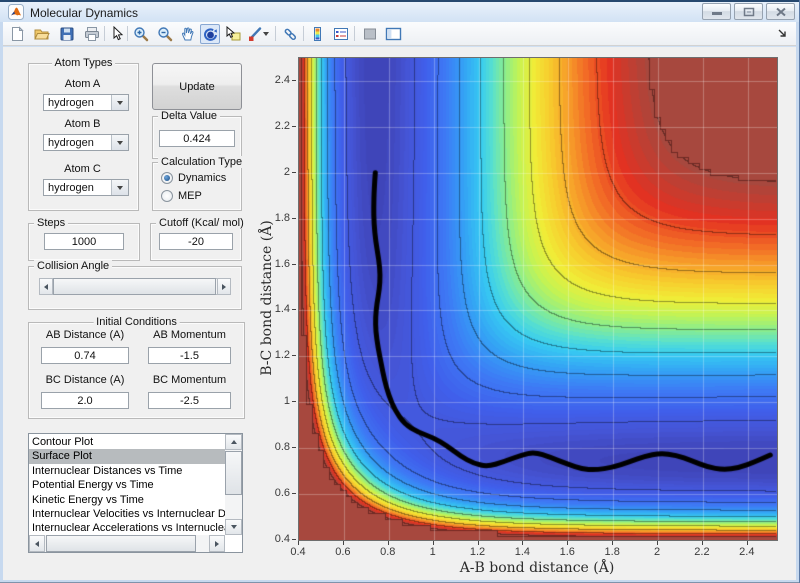 The width and height of the screenshot is (800, 583). What do you see at coordinates (716, 11) in the screenshot?
I see `minimize-button` at bounding box center [716, 11].